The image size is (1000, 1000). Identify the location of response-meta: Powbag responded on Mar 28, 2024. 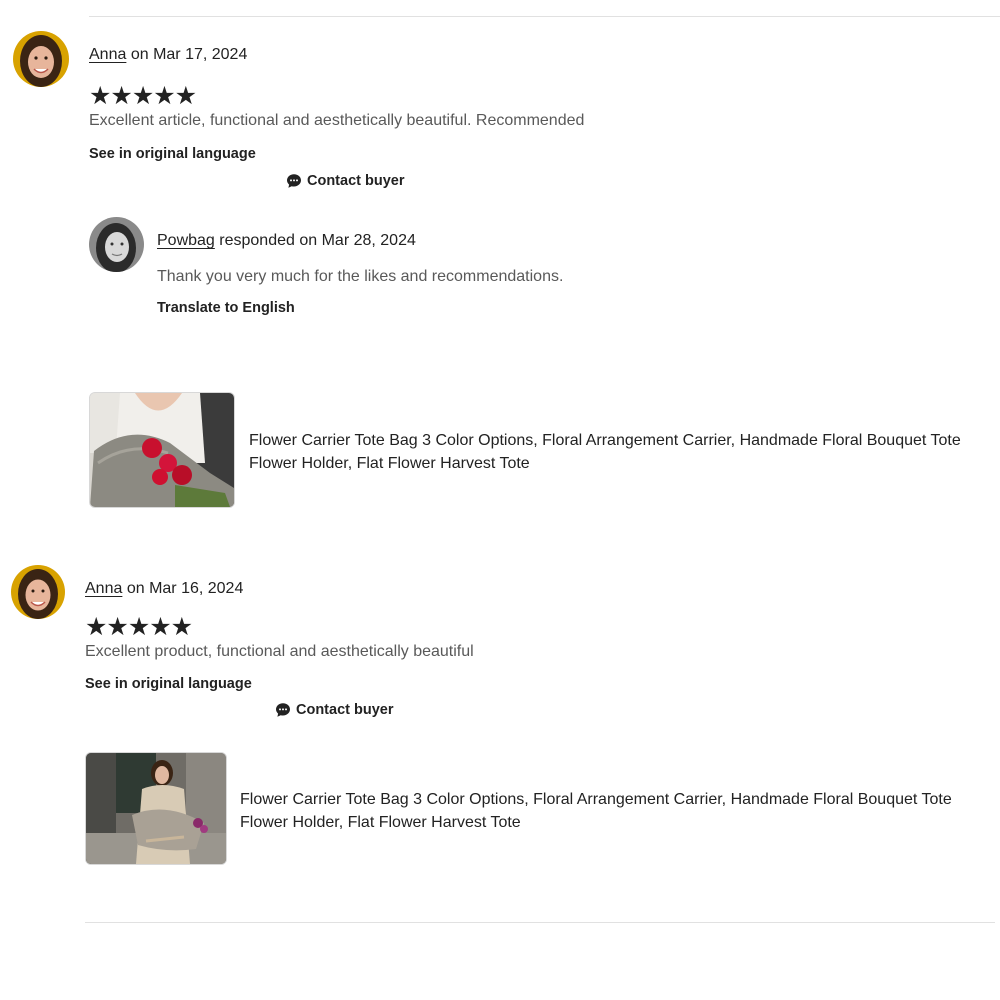
(286, 241).